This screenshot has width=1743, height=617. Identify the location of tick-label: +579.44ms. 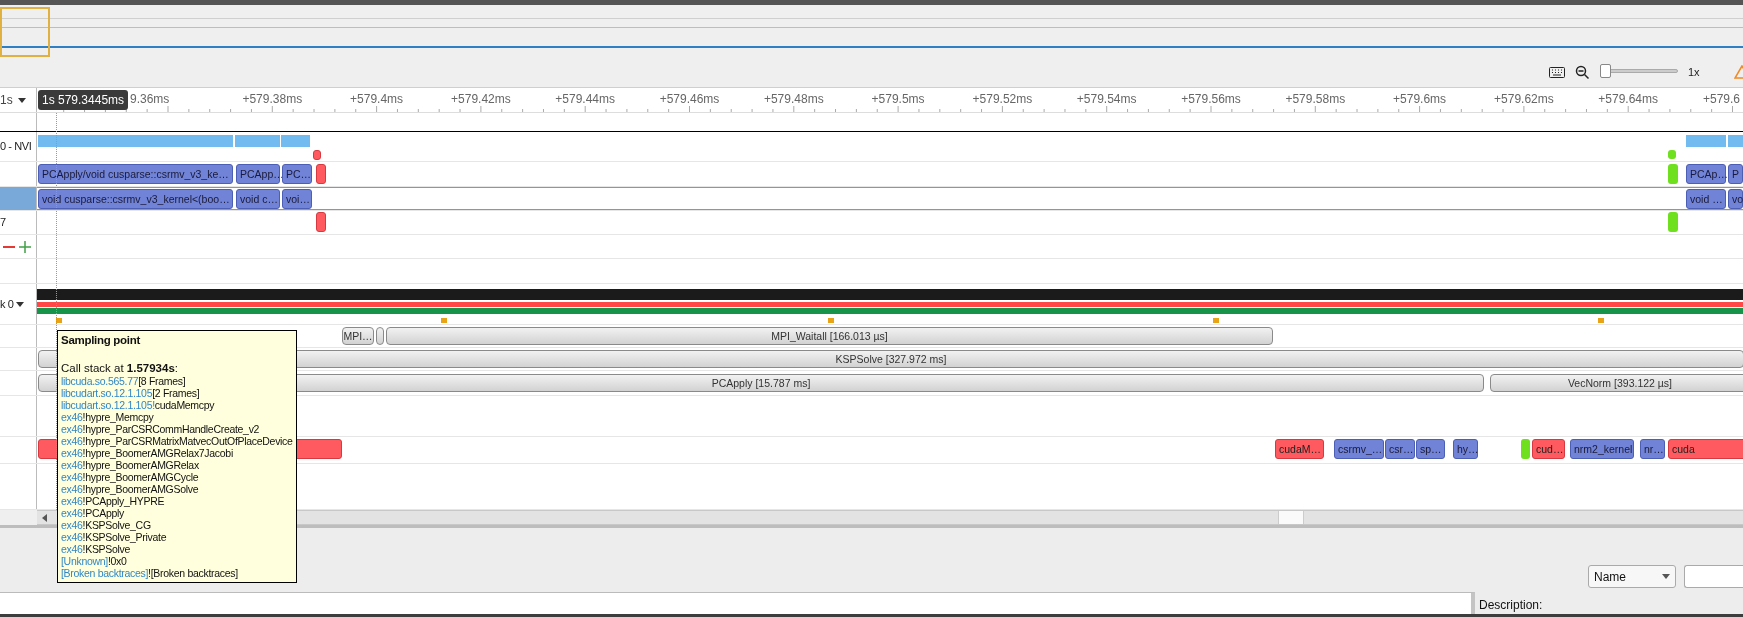
(585, 99).